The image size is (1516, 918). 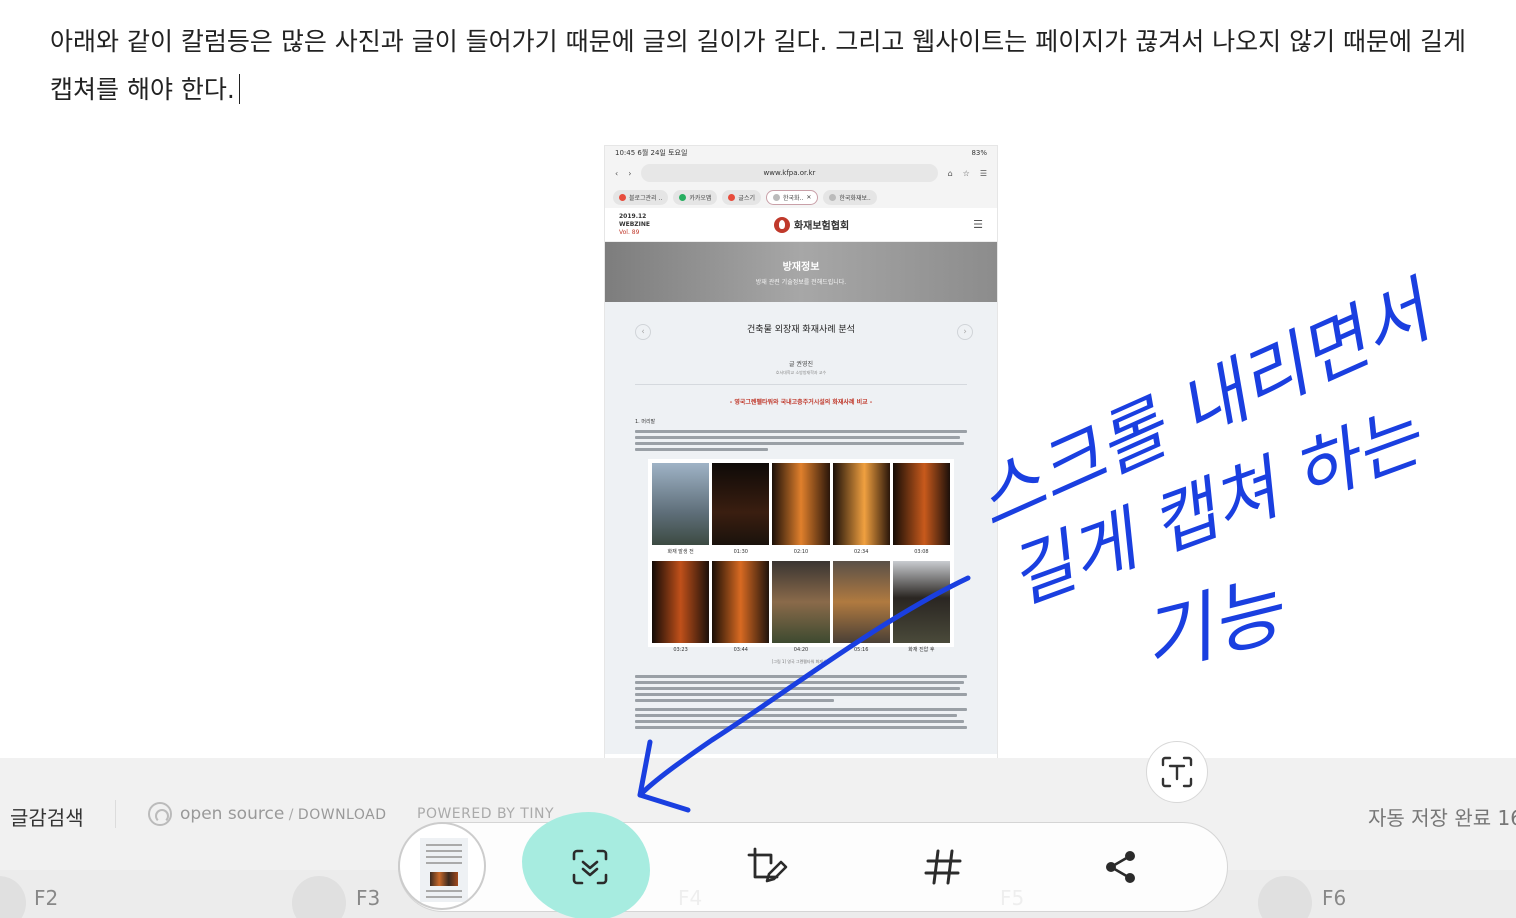 I want to click on site-brand: 화재보험협회, so click(x=811, y=224).